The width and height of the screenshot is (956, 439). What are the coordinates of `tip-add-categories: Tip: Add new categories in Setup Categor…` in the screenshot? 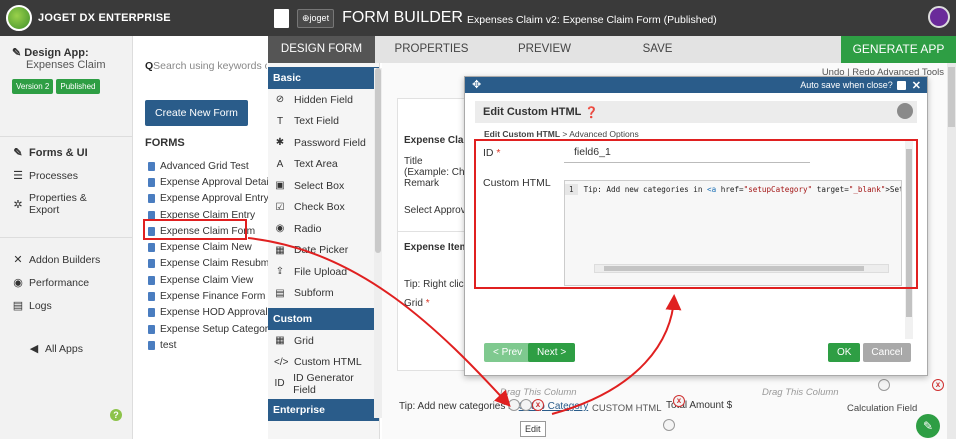 It's located at (494, 406).